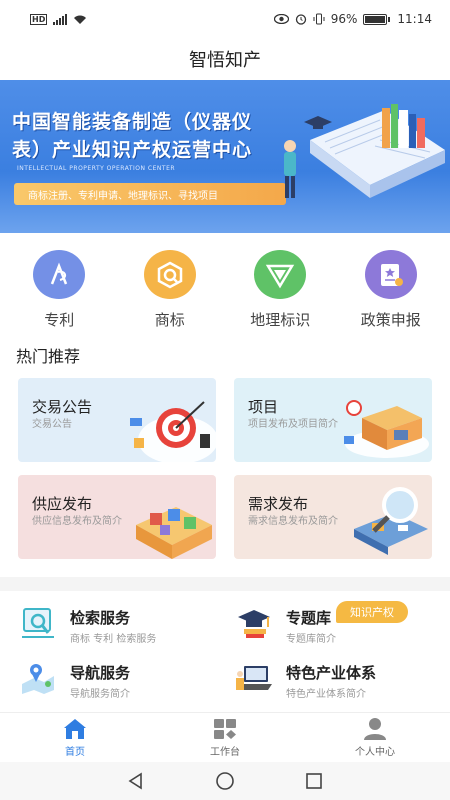  Describe the element at coordinates (344, 19) in the screenshot. I see `battery-percent: 96%` at that location.